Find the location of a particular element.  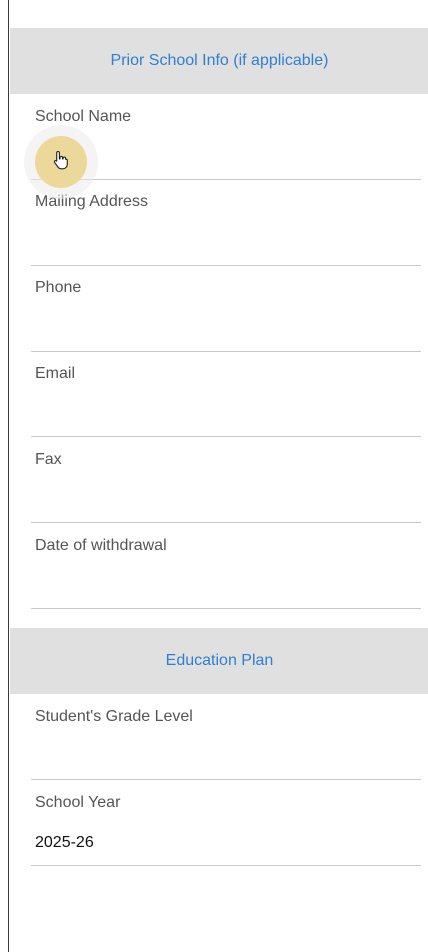

field-label: Email is located at coordinates (55, 373).